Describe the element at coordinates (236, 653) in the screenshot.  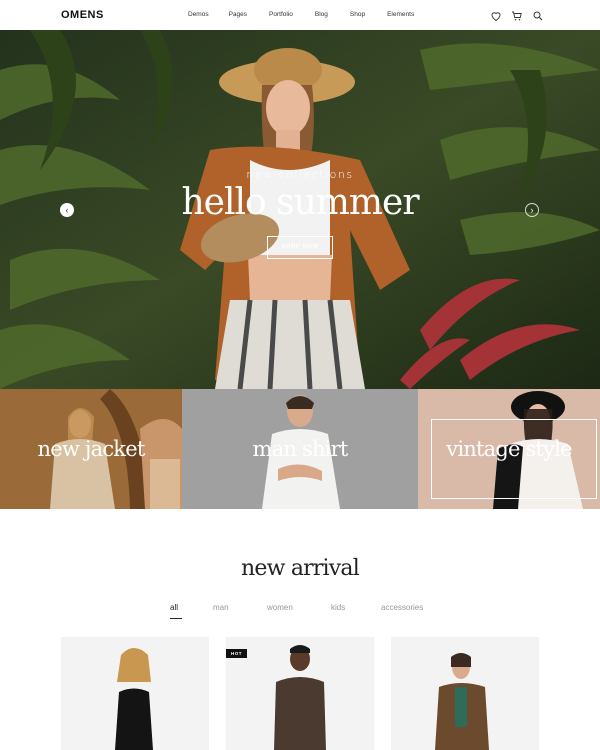
I see `hot-badge: HOT` at that location.